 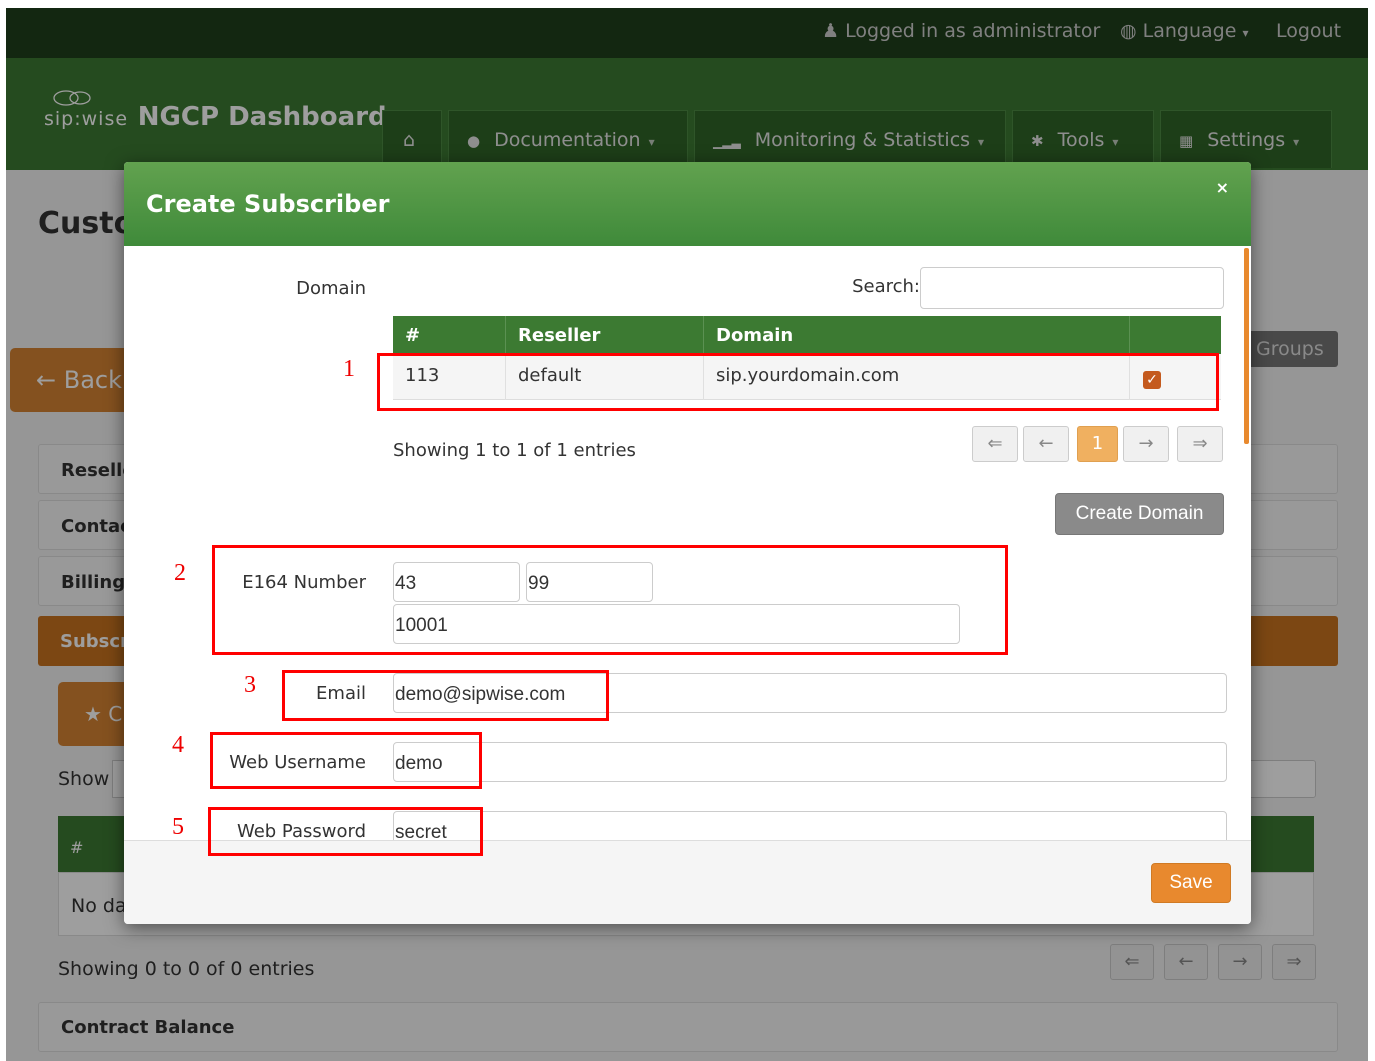 I want to click on annotation-number-2: 2, so click(x=180, y=573).